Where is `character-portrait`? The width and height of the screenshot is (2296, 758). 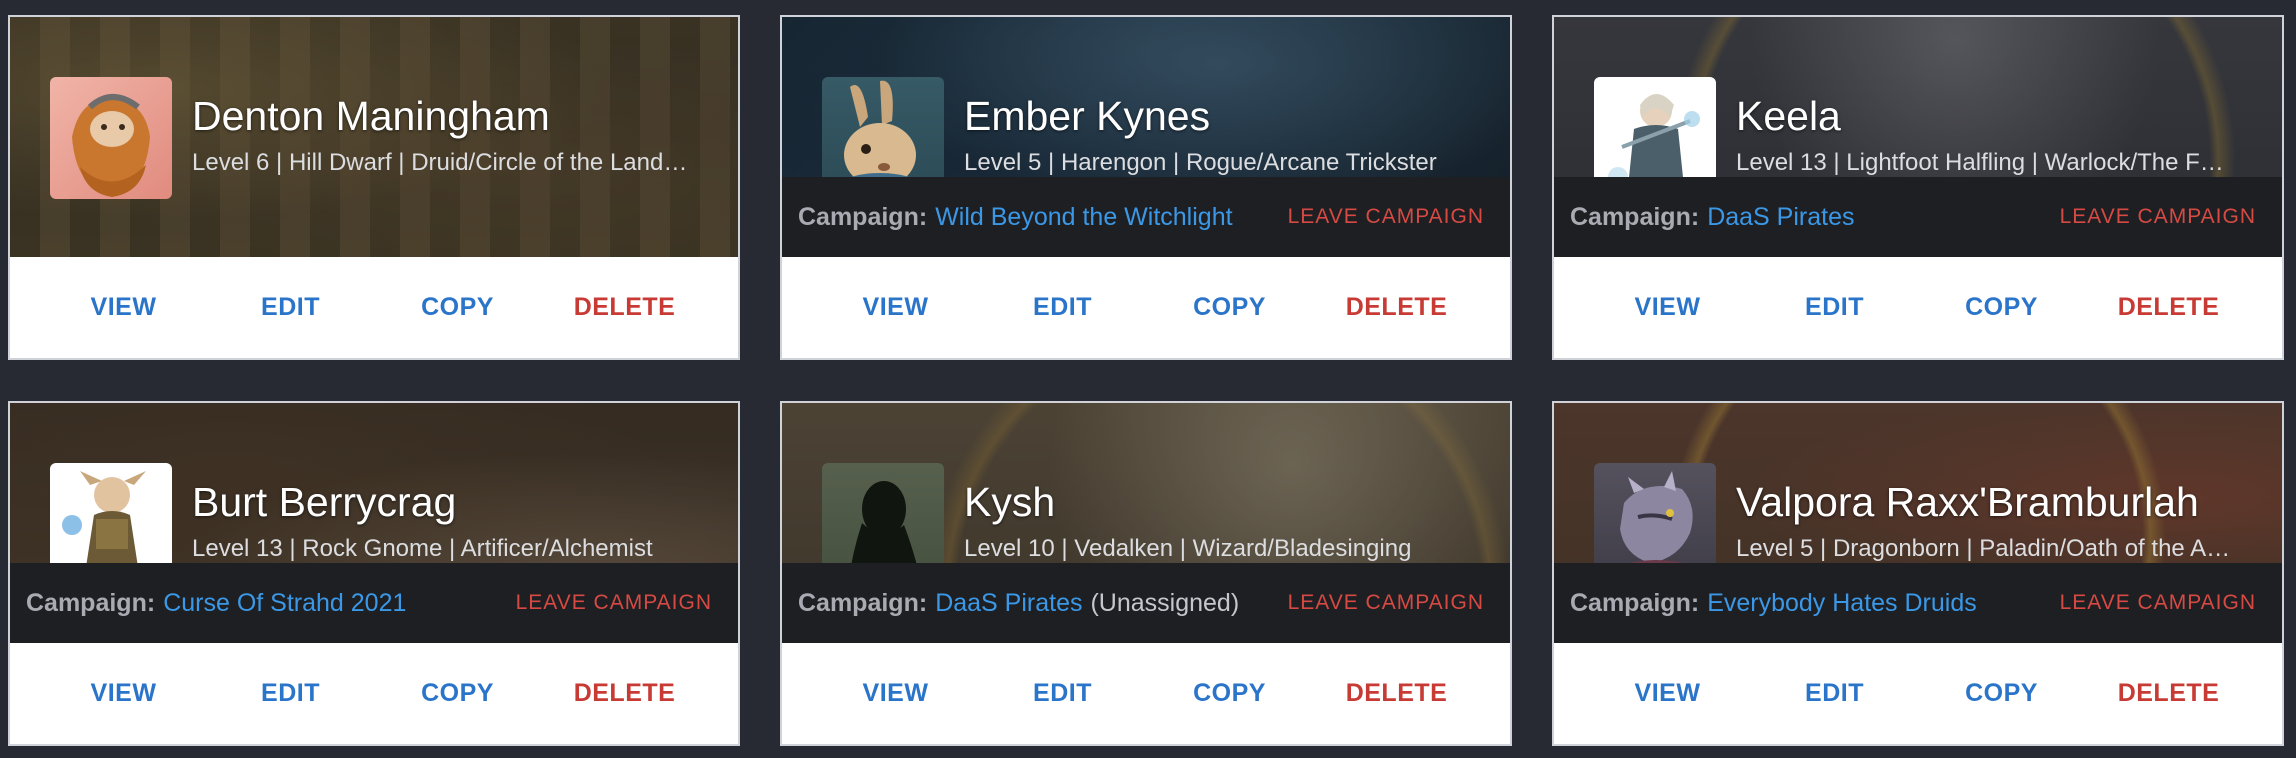 character-portrait is located at coordinates (111, 138).